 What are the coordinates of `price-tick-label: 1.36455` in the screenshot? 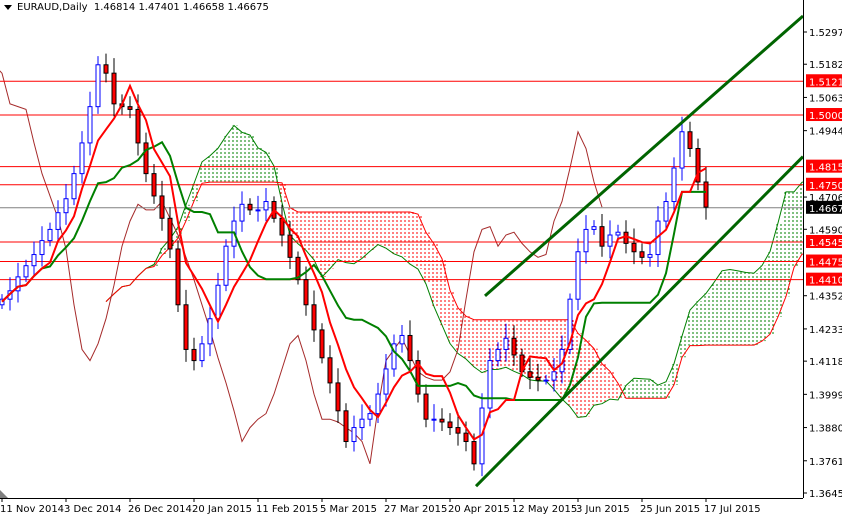 It's located at (825, 494).